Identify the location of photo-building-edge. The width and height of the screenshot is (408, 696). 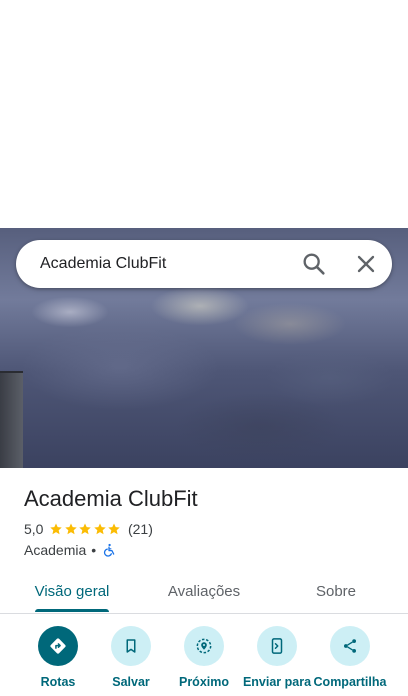
(11, 419).